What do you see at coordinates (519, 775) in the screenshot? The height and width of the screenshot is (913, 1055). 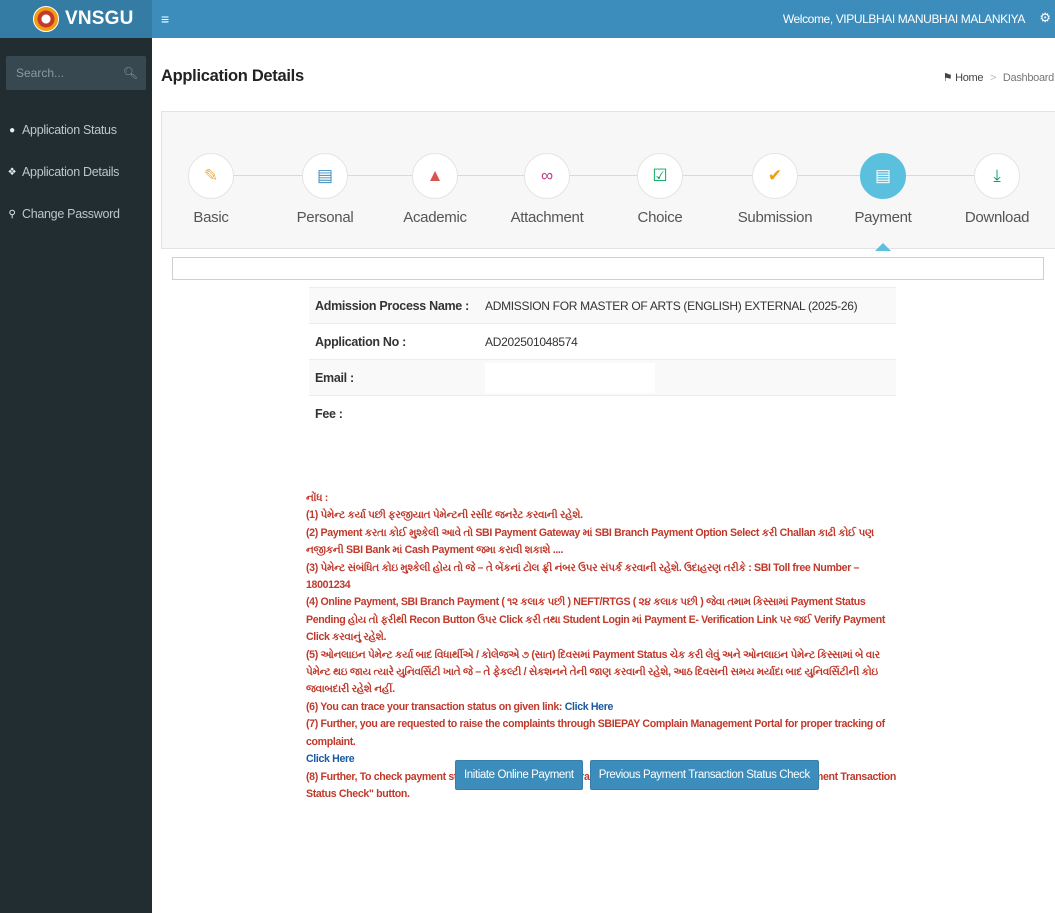 I see `initiate-online-payment-button: Initiate Online Payment` at bounding box center [519, 775].